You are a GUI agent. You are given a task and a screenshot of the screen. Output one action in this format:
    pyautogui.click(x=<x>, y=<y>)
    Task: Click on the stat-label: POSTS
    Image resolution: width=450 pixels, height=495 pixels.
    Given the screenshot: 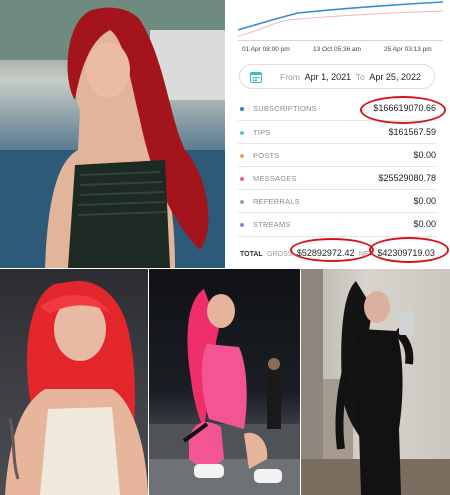 What is the action you would take?
    pyautogui.click(x=266, y=155)
    